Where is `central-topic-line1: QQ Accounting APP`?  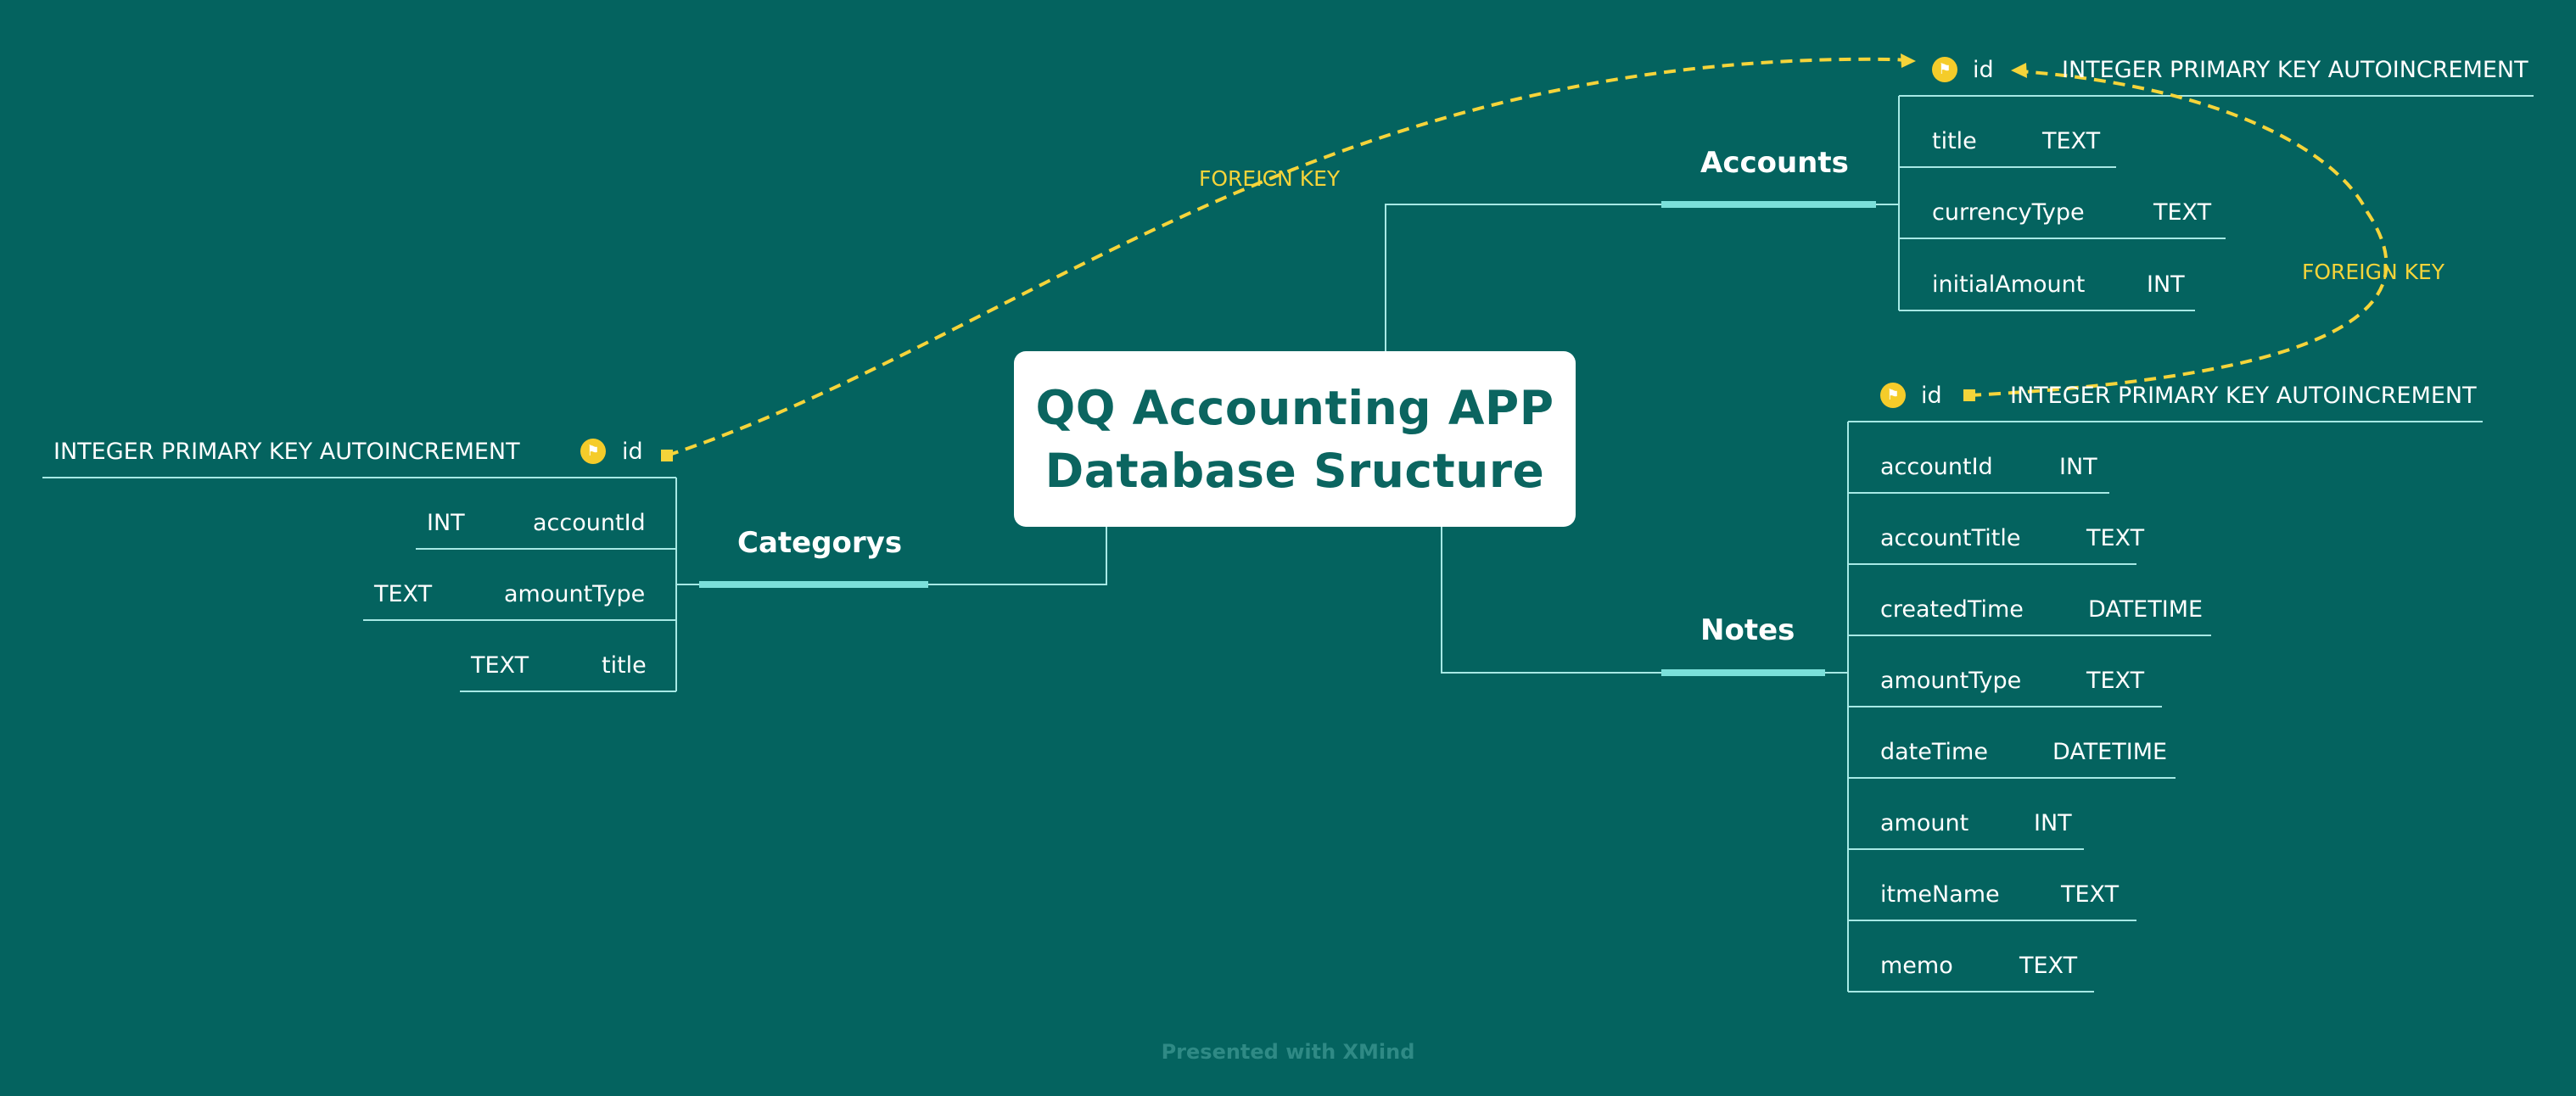 central-topic-line1: QQ Accounting APP is located at coordinates (1294, 407).